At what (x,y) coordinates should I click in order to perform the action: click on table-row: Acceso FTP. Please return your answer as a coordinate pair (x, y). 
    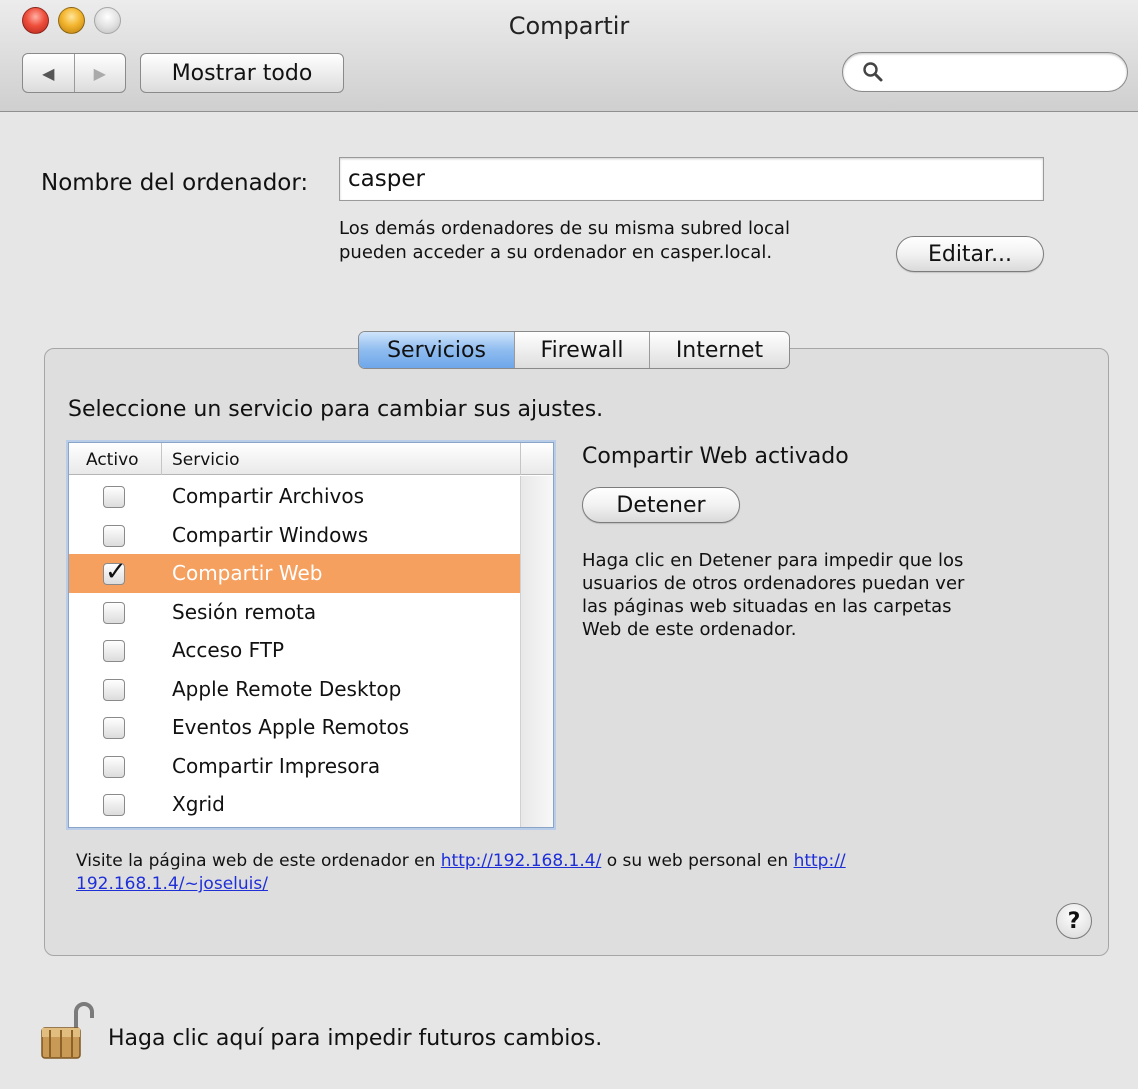
    Looking at the image, I should click on (311, 650).